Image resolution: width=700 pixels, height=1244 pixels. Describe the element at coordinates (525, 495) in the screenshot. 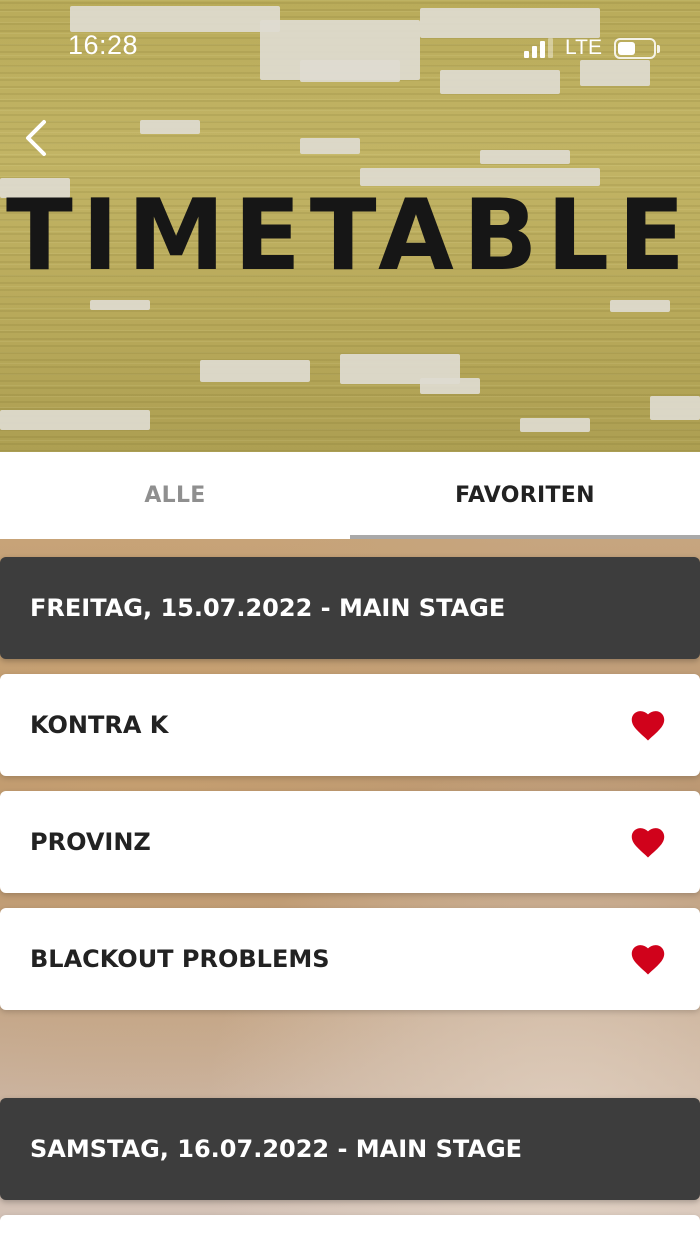

I see `tab-favoriten: FAVORITEN` at that location.